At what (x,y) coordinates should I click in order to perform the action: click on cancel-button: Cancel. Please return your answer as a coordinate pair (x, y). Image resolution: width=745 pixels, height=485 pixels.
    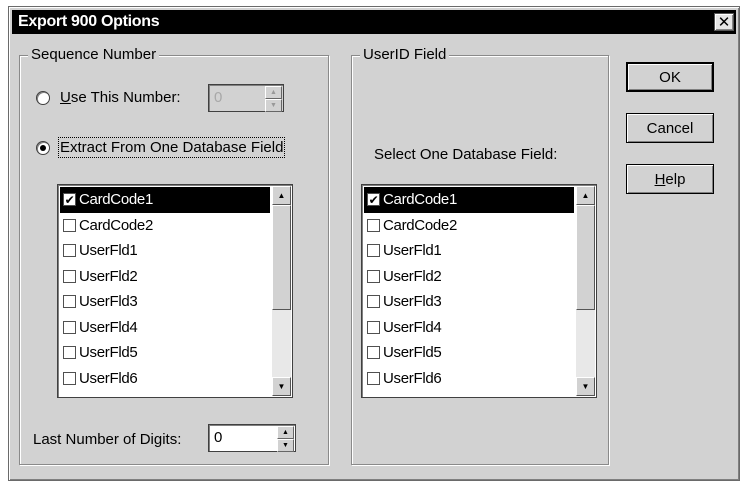
    Looking at the image, I should click on (670, 128).